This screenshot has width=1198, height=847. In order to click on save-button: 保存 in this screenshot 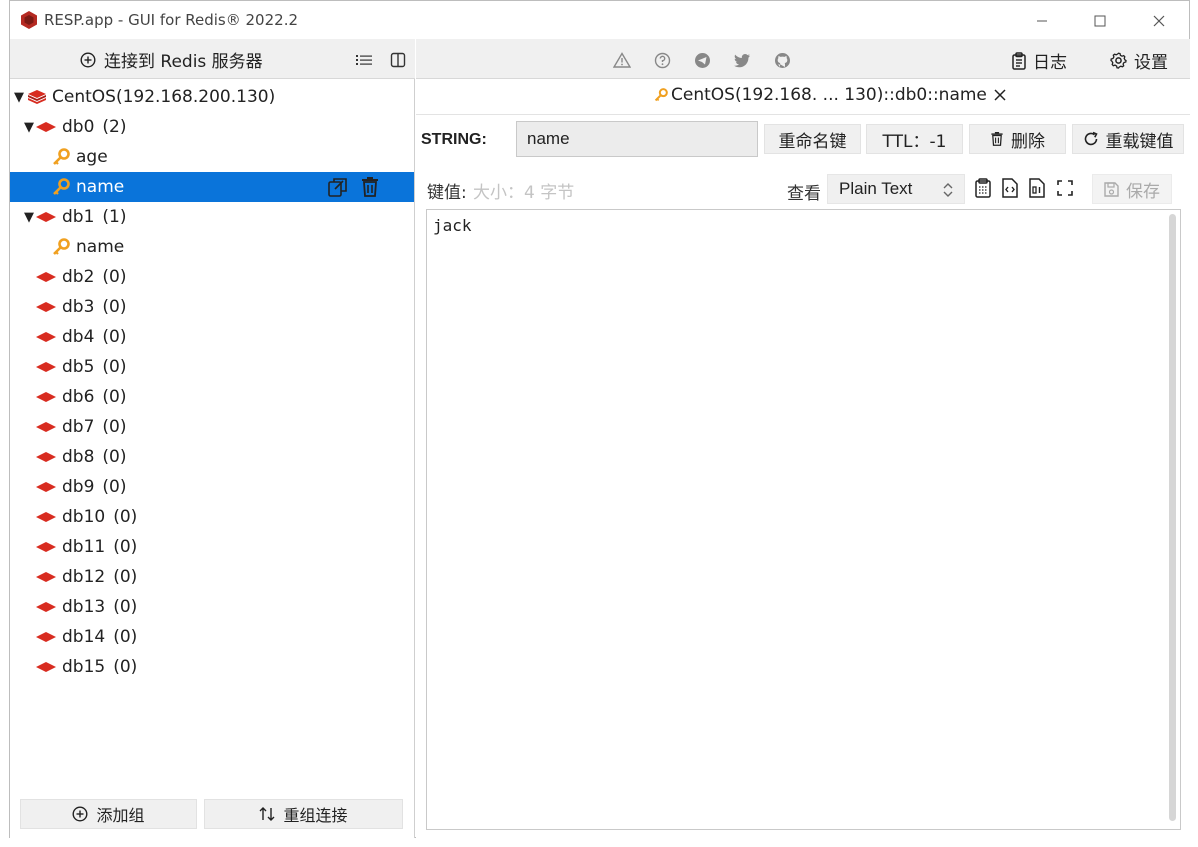, I will do `click(1132, 189)`.